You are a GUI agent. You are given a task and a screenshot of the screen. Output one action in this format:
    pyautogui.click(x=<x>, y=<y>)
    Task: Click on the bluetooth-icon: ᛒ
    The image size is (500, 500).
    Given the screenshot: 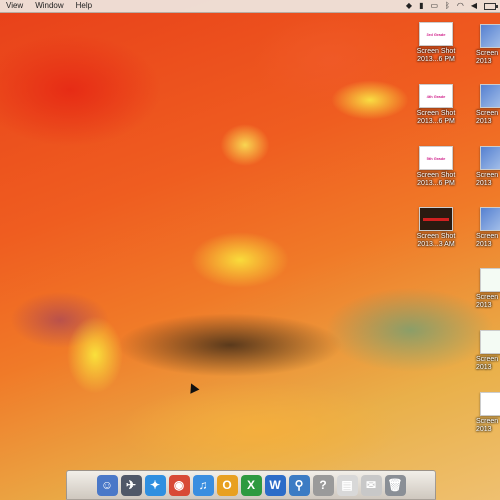 What is the action you would take?
    pyautogui.click(x=447, y=6)
    